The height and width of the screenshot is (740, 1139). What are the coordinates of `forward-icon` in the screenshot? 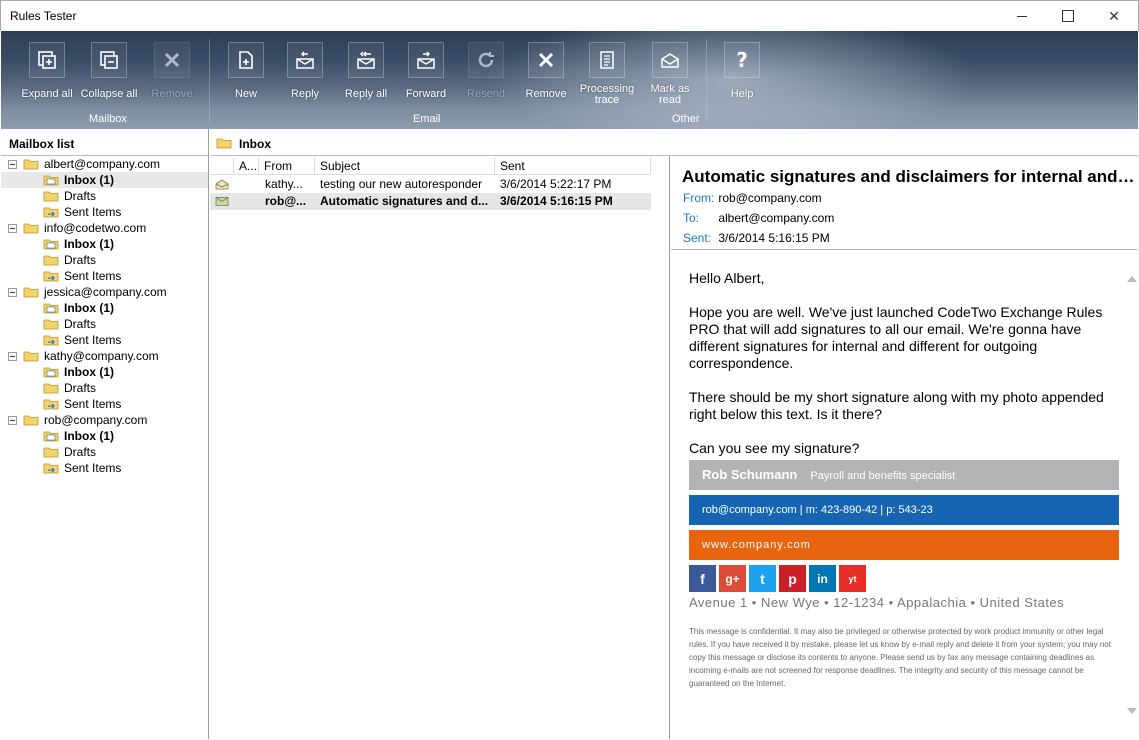 It's located at (426, 60).